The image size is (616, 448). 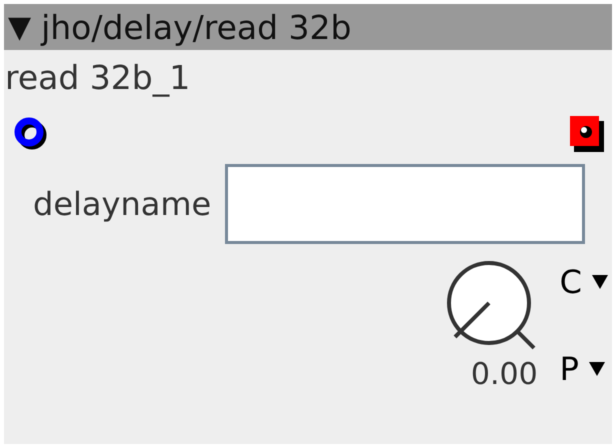 What do you see at coordinates (20, 27) in the screenshot?
I see `collapse-marker: ▼` at bounding box center [20, 27].